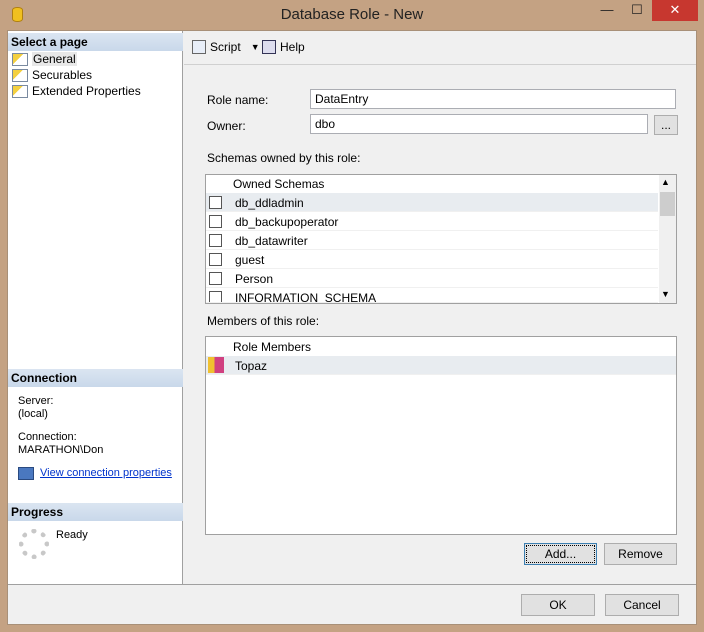  What do you see at coordinates (667, 204) in the screenshot?
I see `scrollbar-thumb` at bounding box center [667, 204].